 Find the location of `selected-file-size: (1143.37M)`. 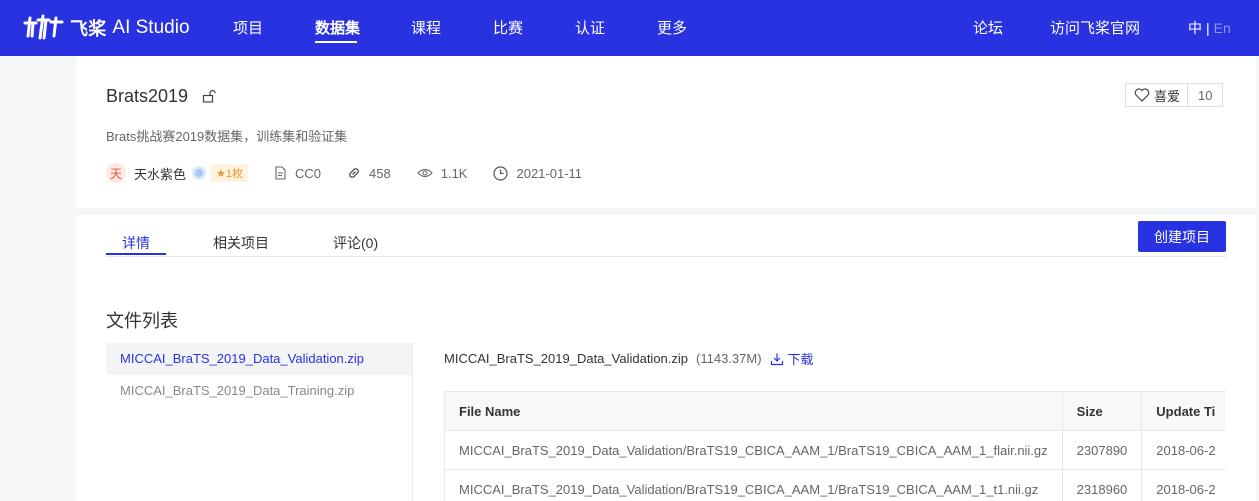

selected-file-size: (1143.37M) is located at coordinates (729, 358).